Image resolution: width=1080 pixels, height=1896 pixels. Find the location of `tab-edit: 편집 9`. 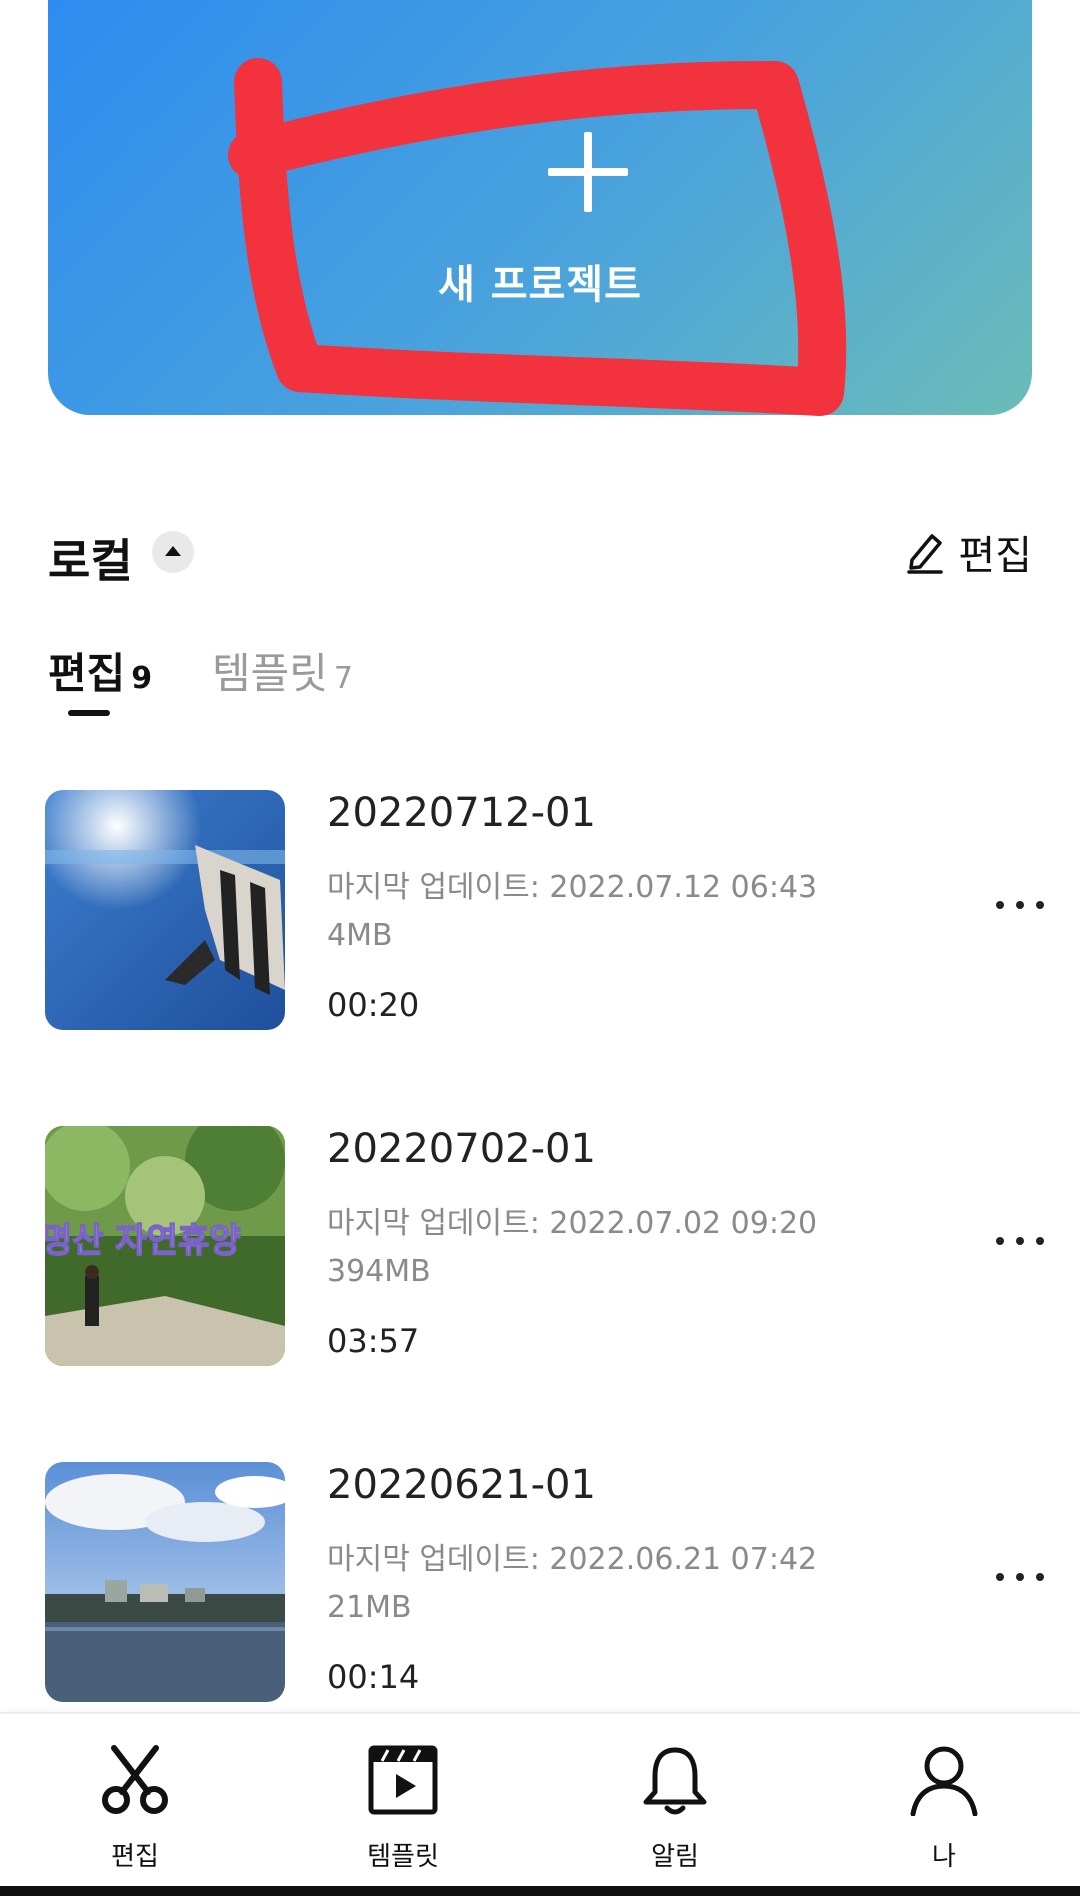

tab-edit: 편집 9 is located at coordinates (100, 670).